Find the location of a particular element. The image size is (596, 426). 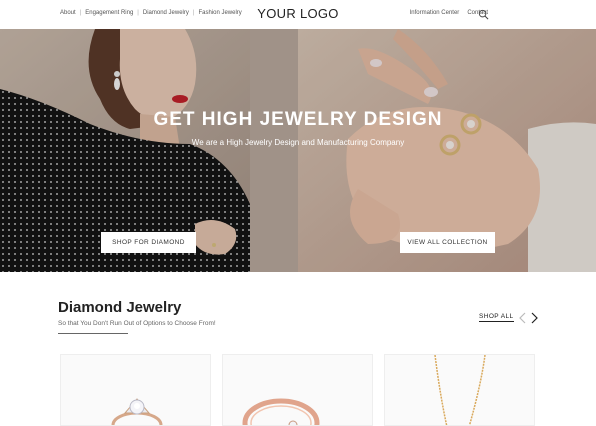

diamond-ring-image is located at coordinates (135, 390).